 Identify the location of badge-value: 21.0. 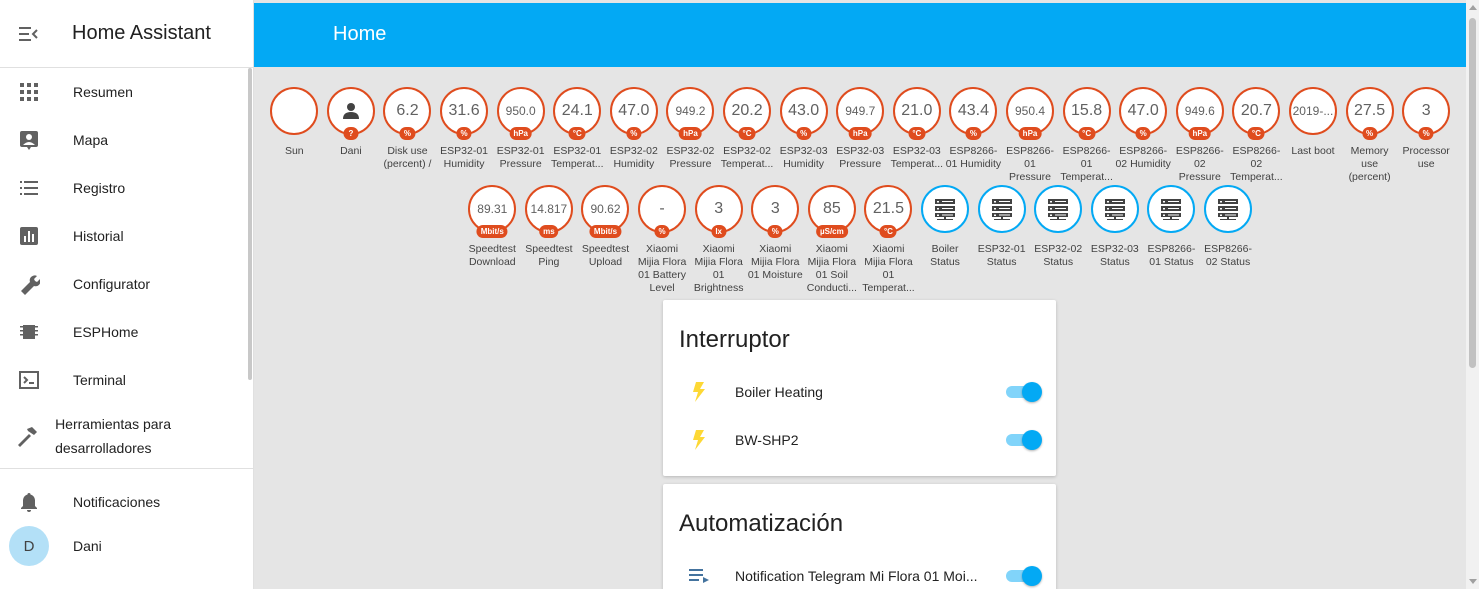
(917, 110).